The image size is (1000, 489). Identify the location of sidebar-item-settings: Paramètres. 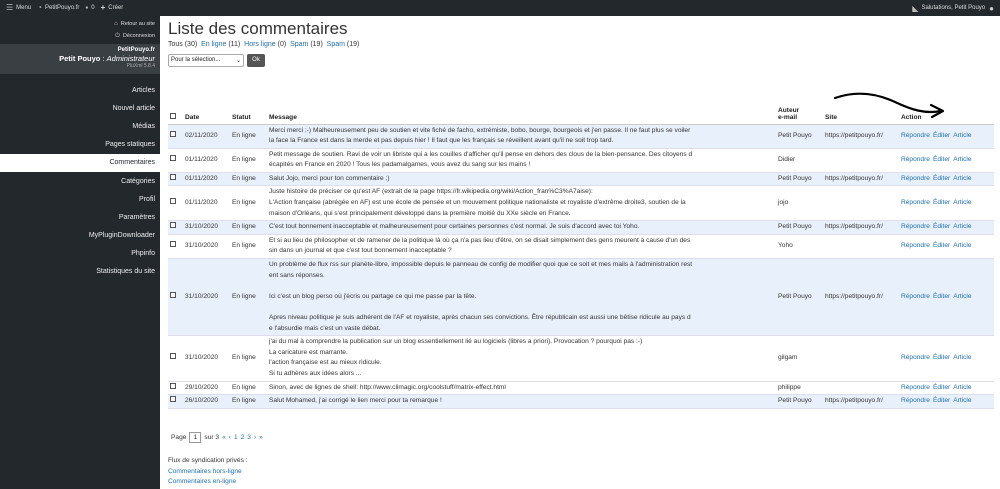
(80, 217).